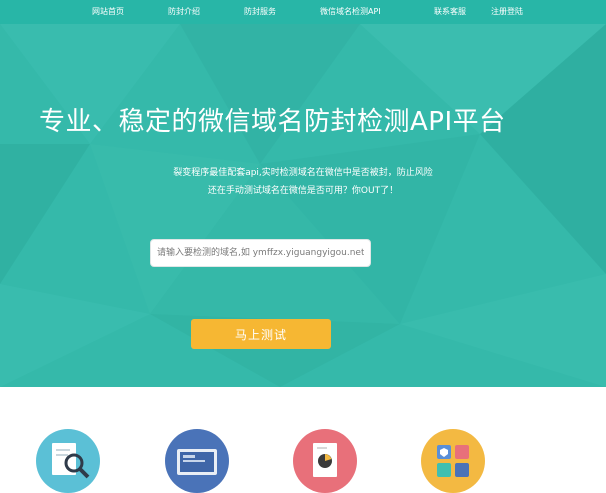 This screenshot has height=493, width=606. I want to click on hero-description-line-1: 裂变程序最佳配套api,实时检测域名在微信中是否被封，防止风险, so click(303, 173).